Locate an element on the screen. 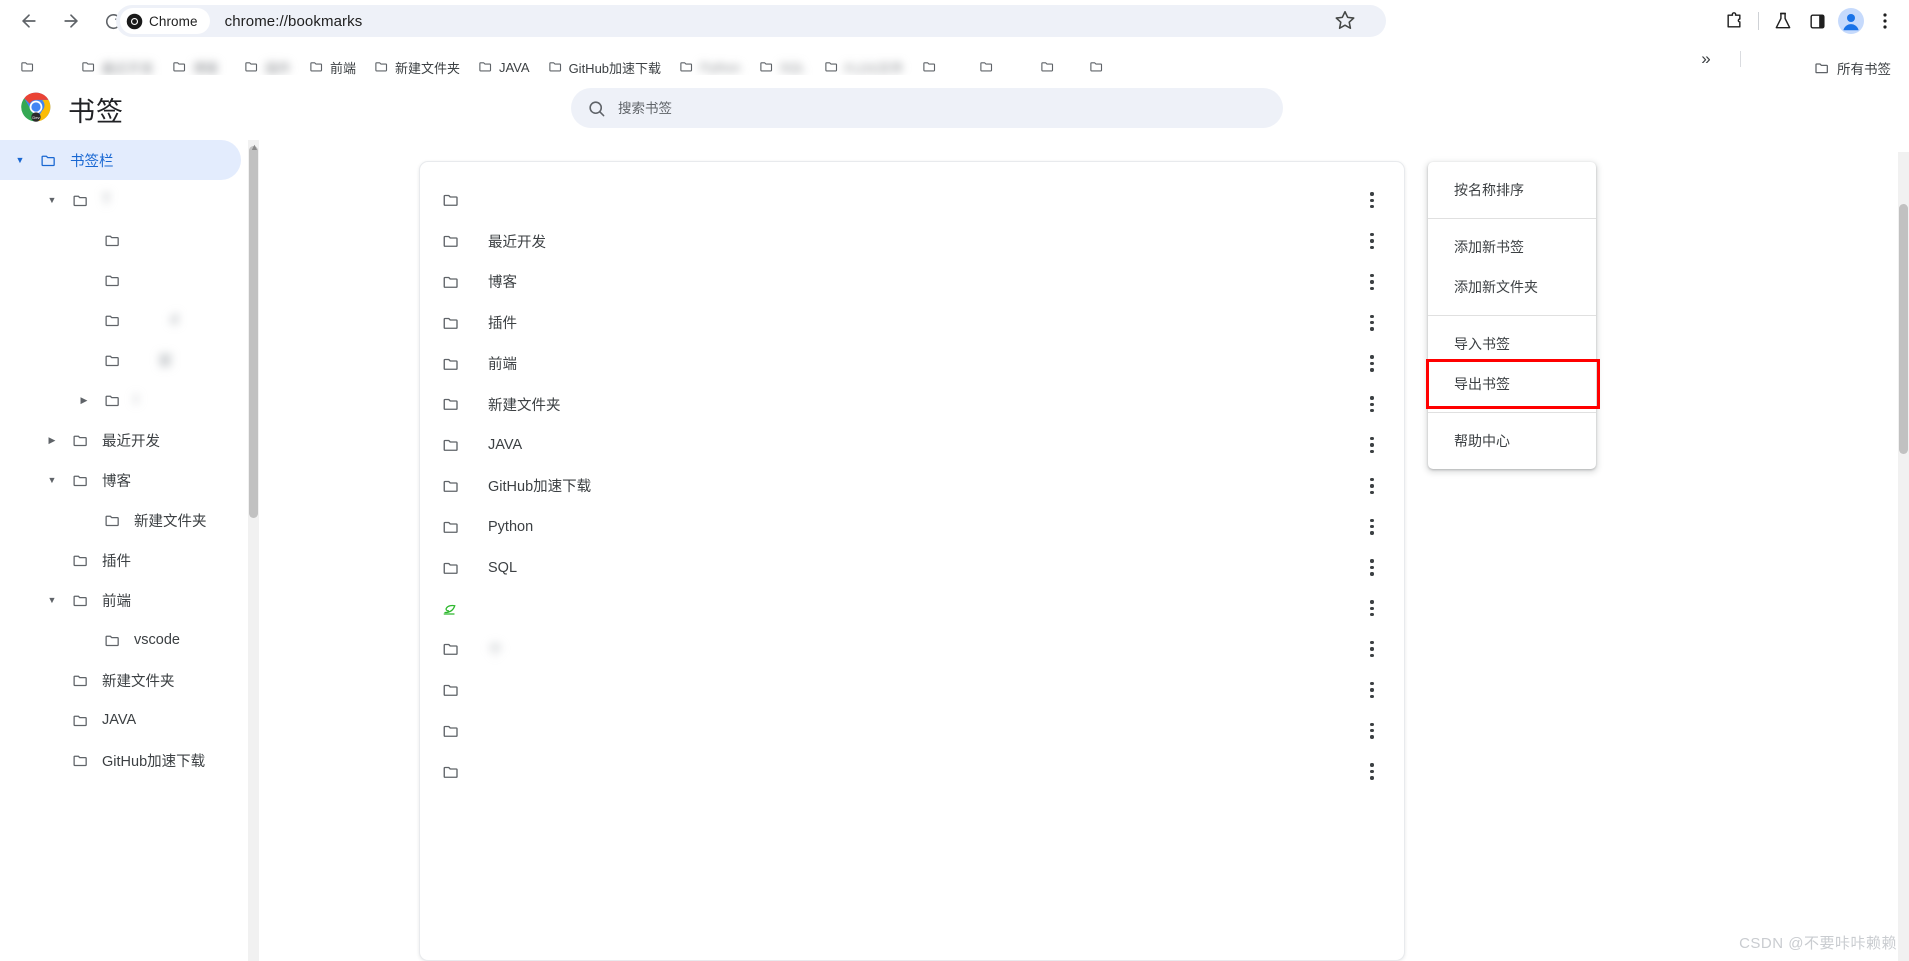 Image resolution: width=1909 pixels, height=961 pixels. bookmark-bar-item: 插件 is located at coordinates (267, 60).